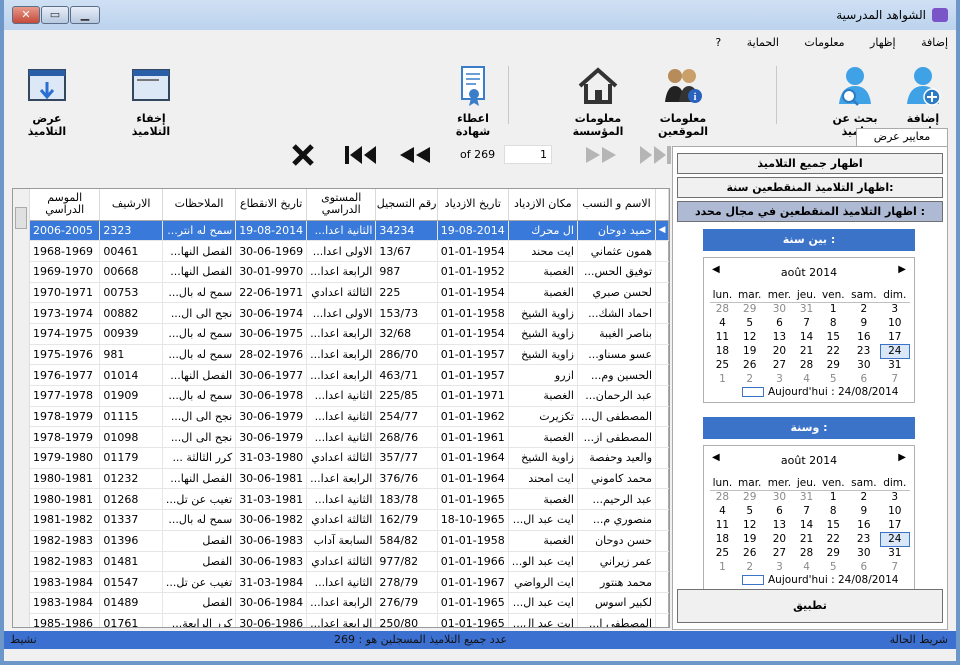  What do you see at coordinates (406, 417) in the screenshot?
I see `table-cell: 254/77` at bounding box center [406, 417].